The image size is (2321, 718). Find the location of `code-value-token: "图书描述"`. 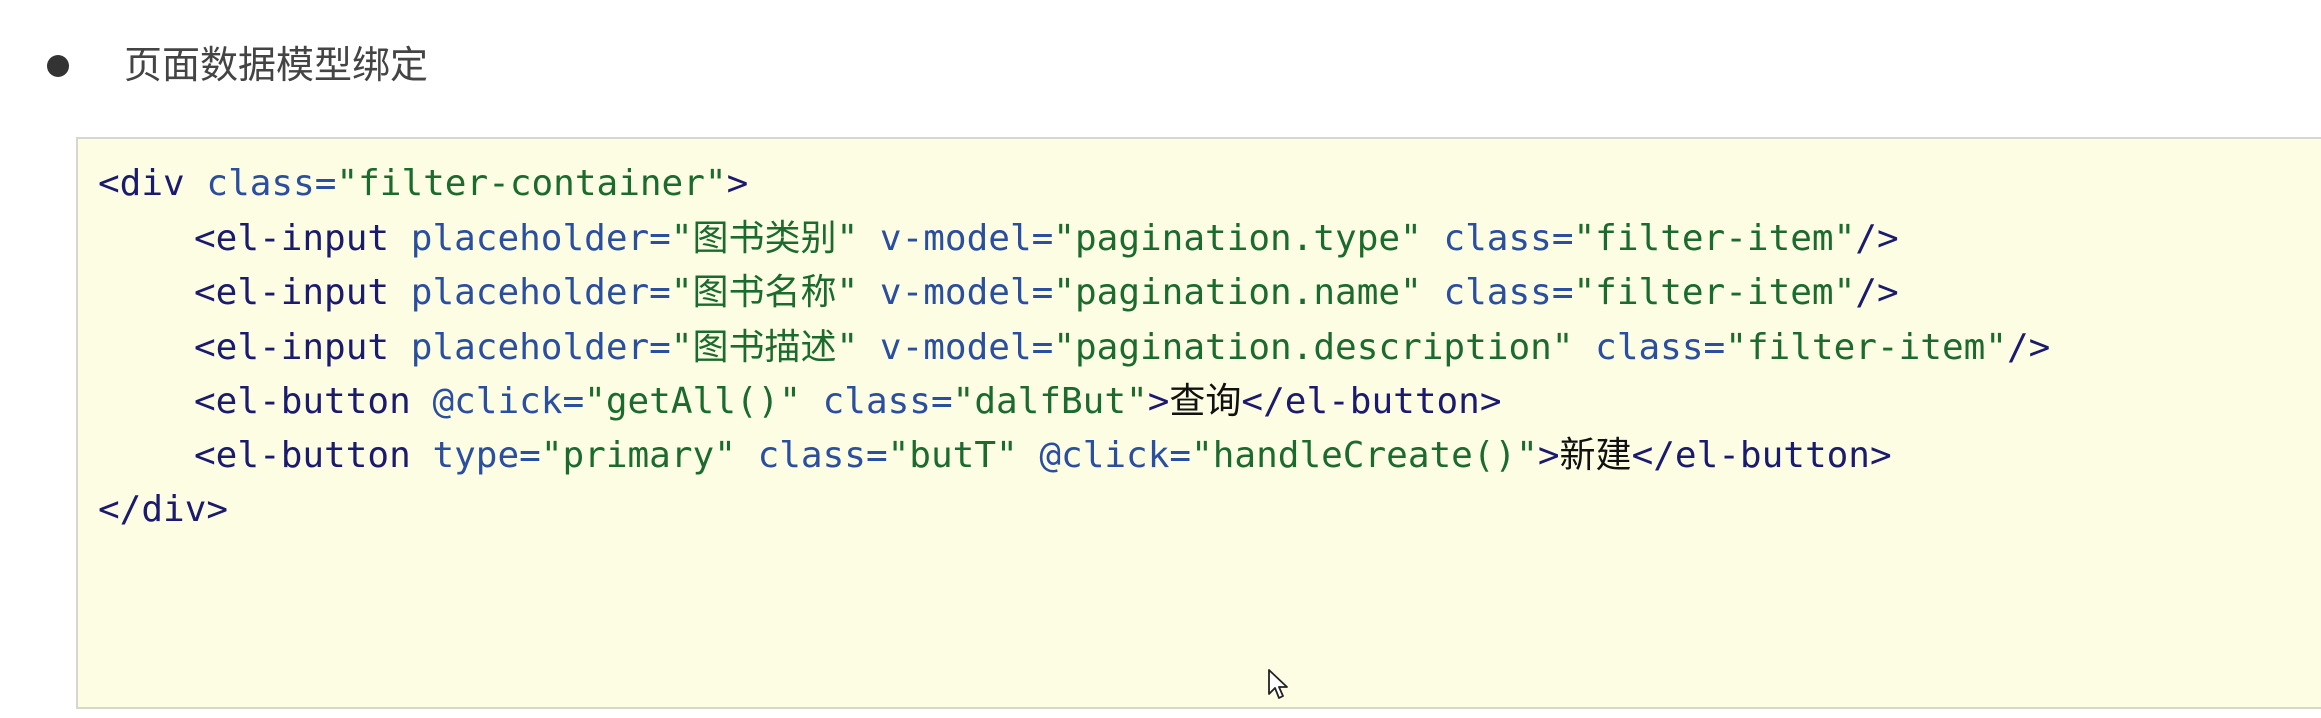

code-value-token: "图书描述" is located at coordinates (764, 347).